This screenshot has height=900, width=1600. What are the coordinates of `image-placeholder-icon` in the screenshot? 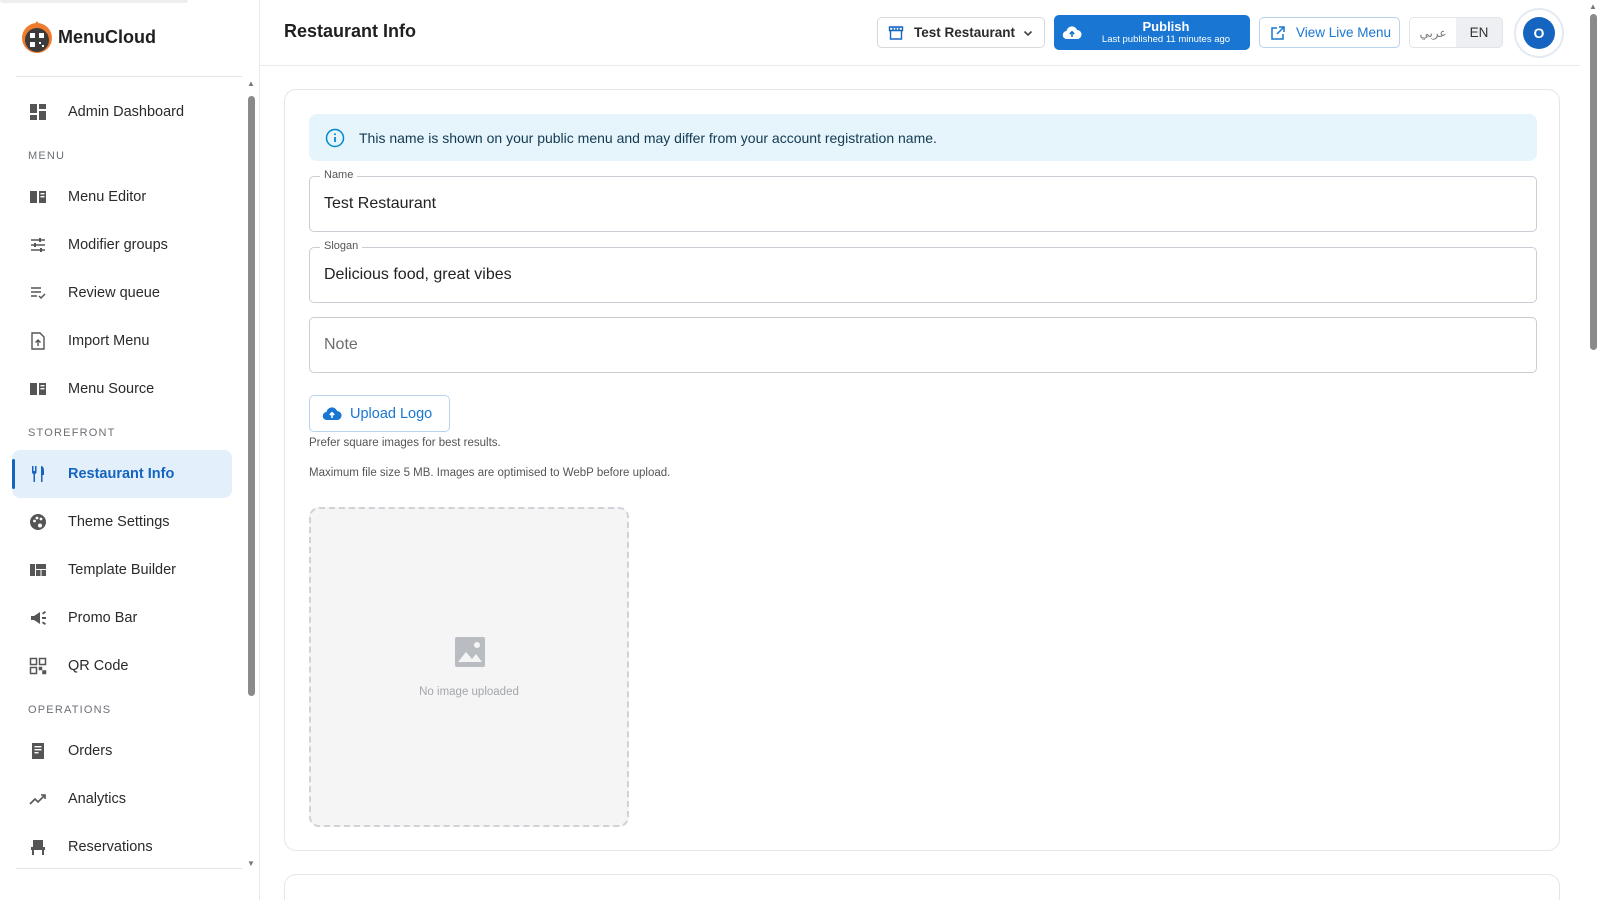 It's located at (470, 652).